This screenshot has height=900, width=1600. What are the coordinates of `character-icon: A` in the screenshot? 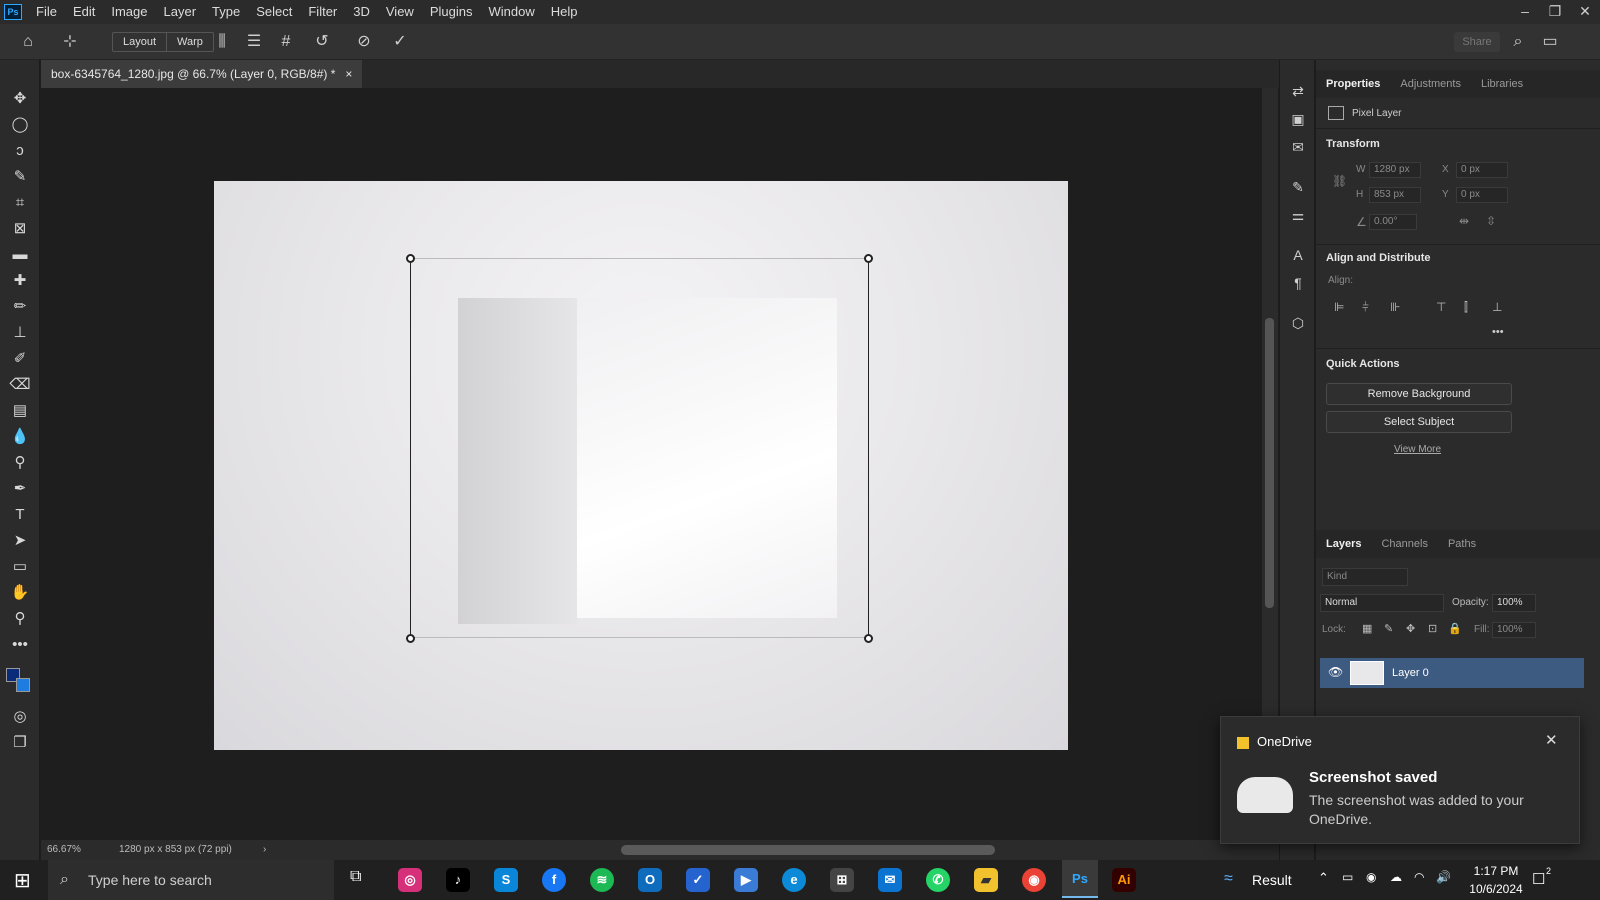 It's located at (1298, 255).